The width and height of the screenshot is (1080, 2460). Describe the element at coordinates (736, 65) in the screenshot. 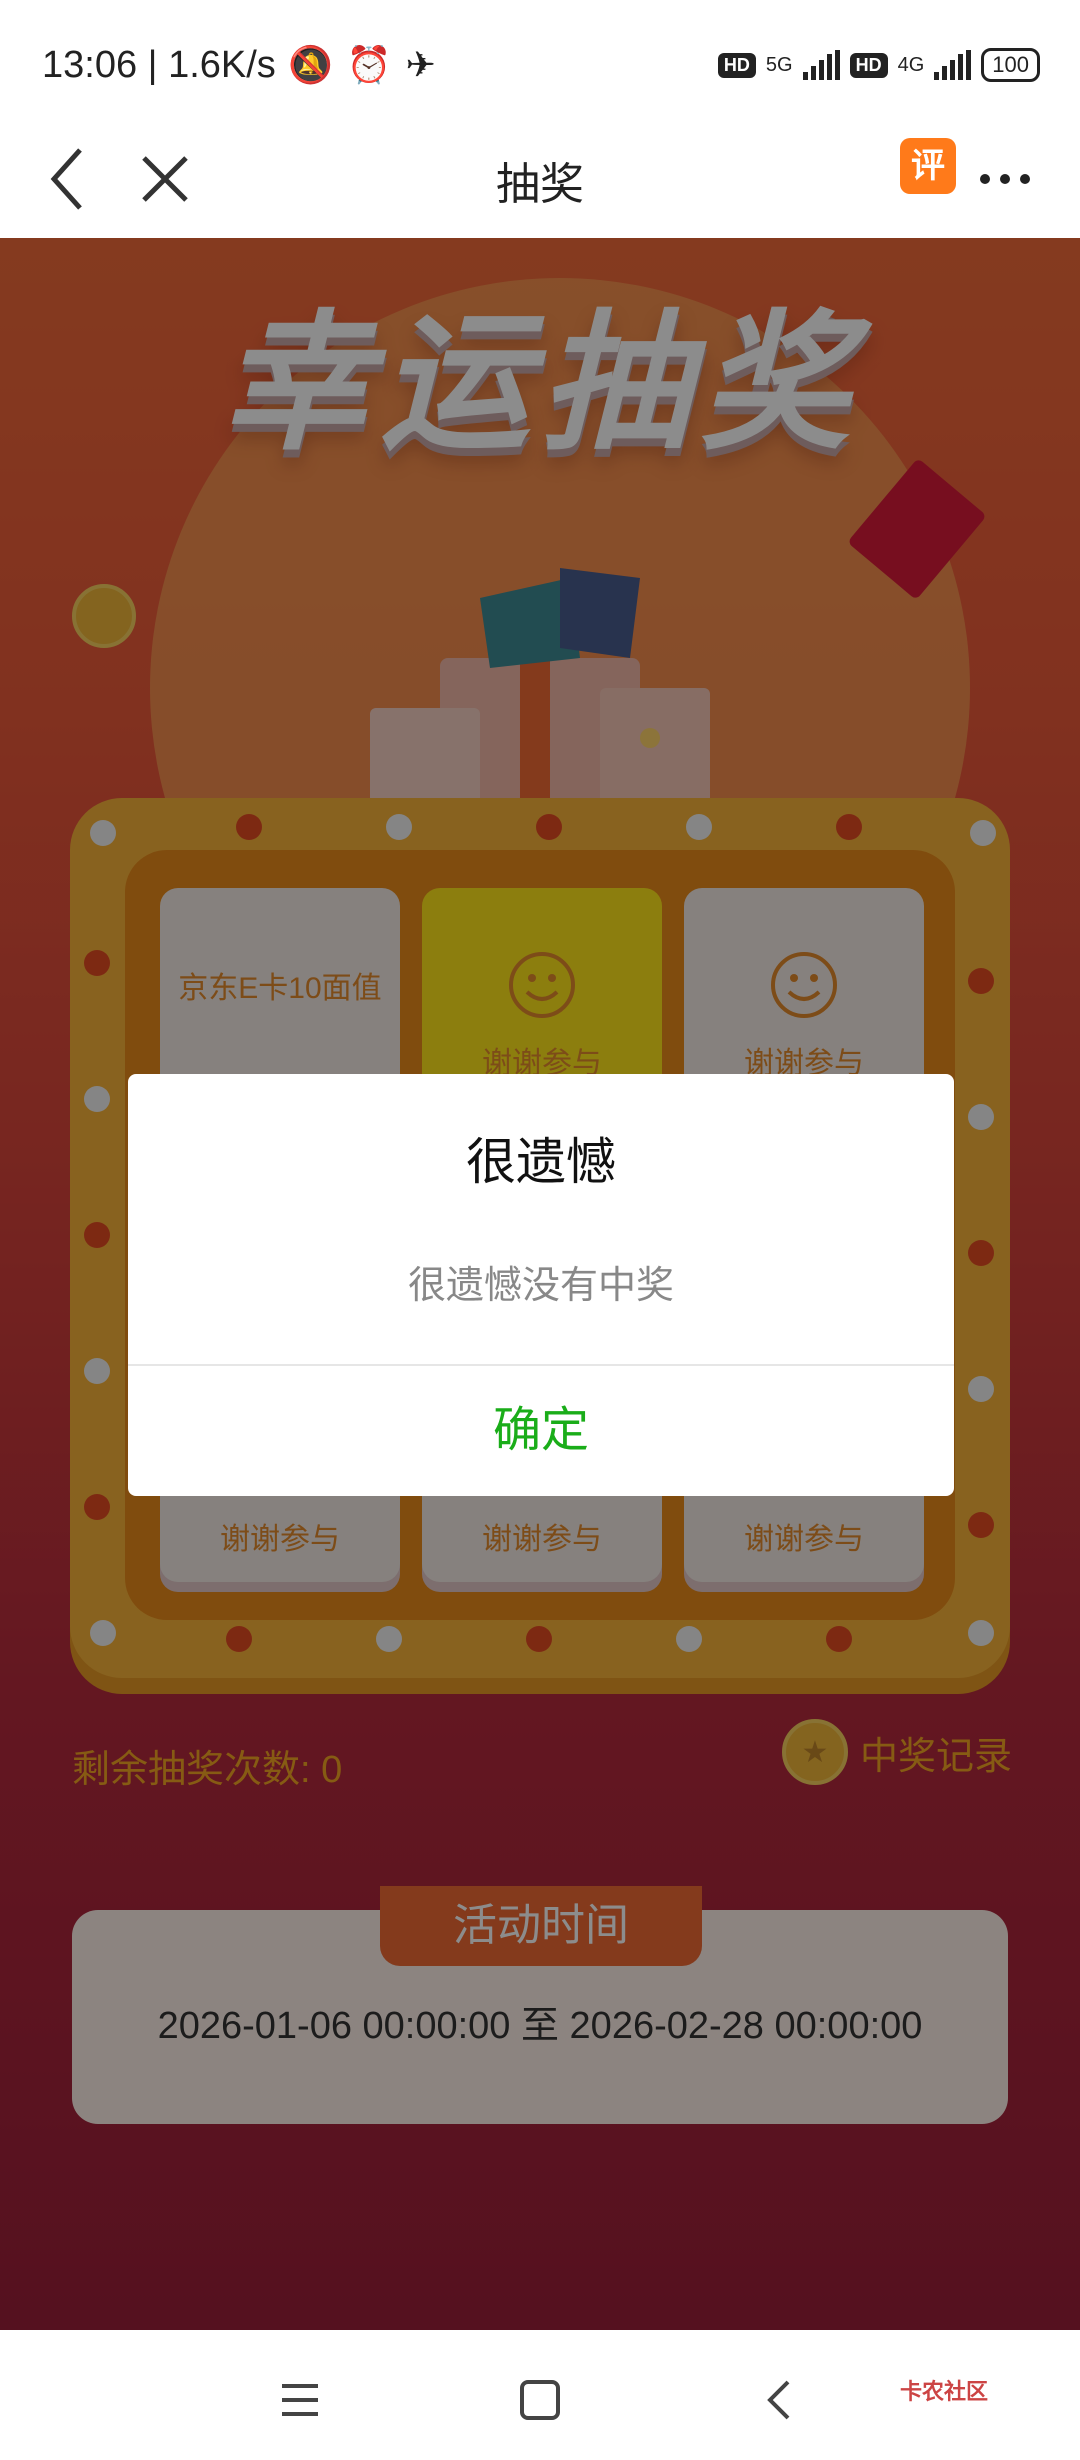

I see `hd-badge: HD` at that location.